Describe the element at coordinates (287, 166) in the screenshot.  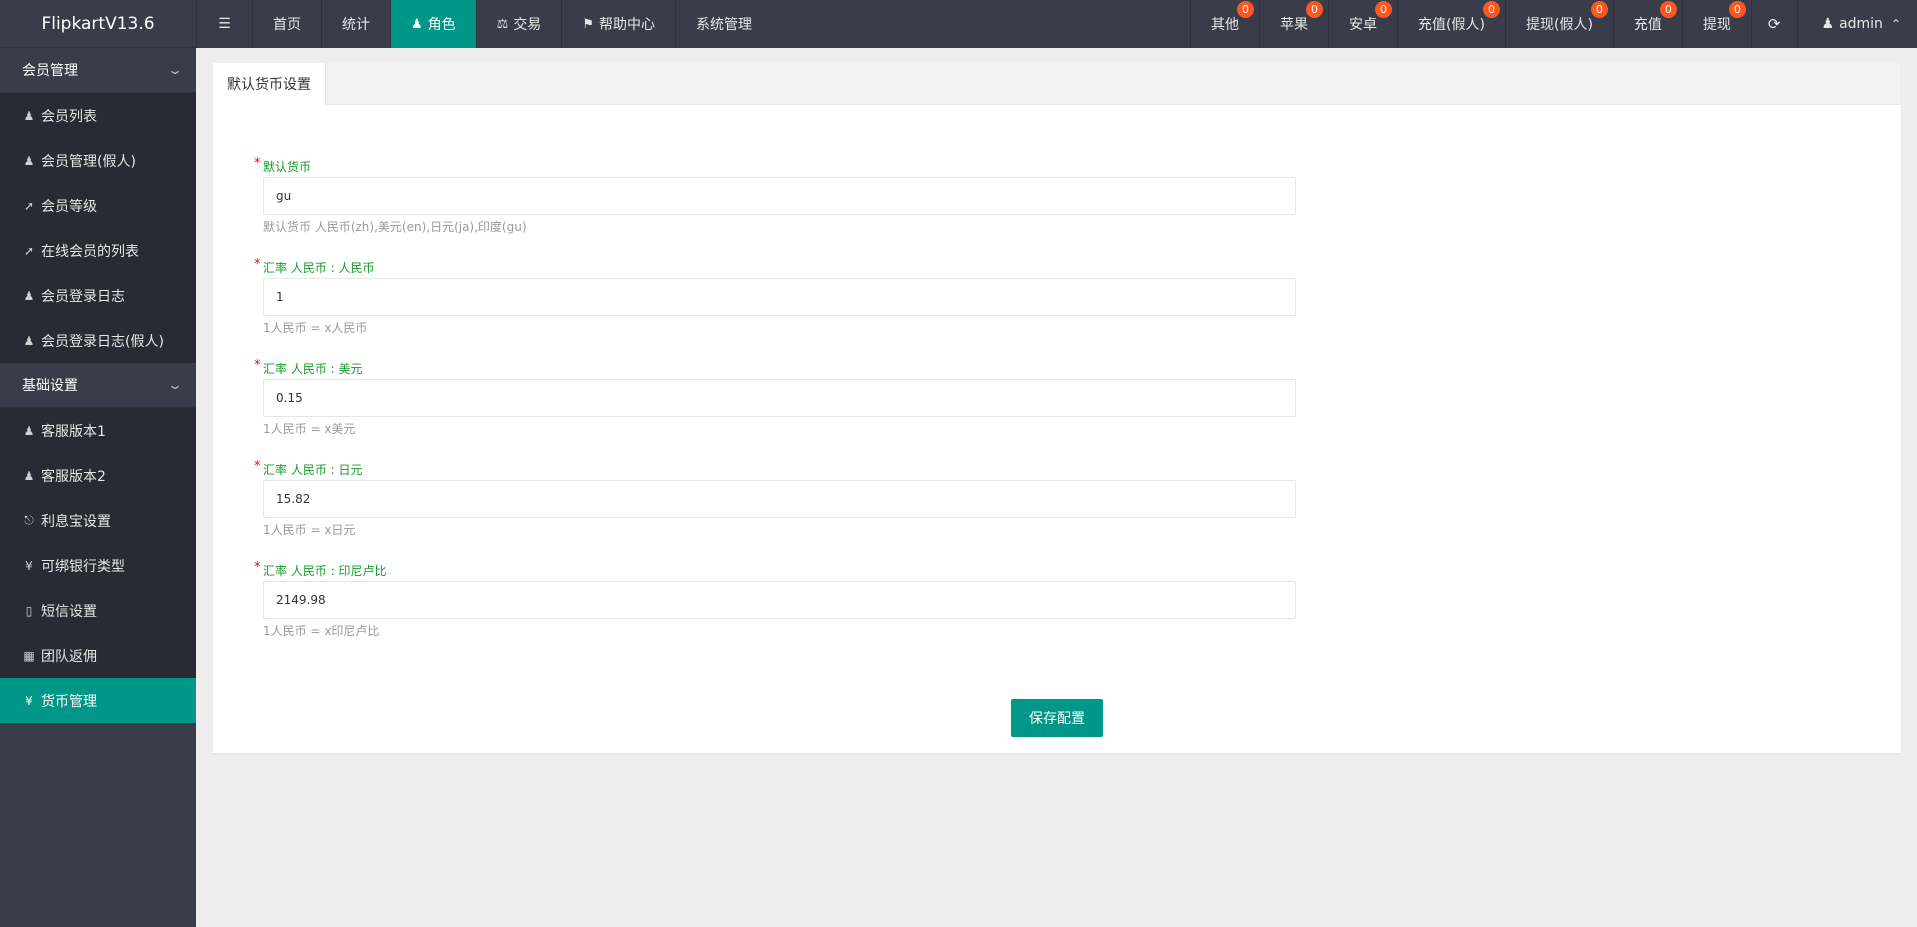
I see `field-label-text: 默认货币` at that location.